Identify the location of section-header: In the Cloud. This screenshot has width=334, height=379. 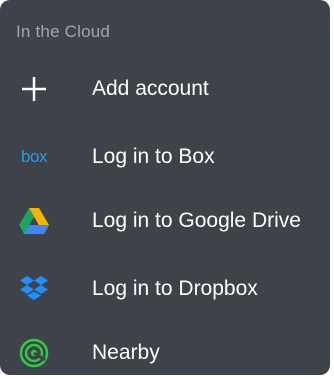
(63, 31).